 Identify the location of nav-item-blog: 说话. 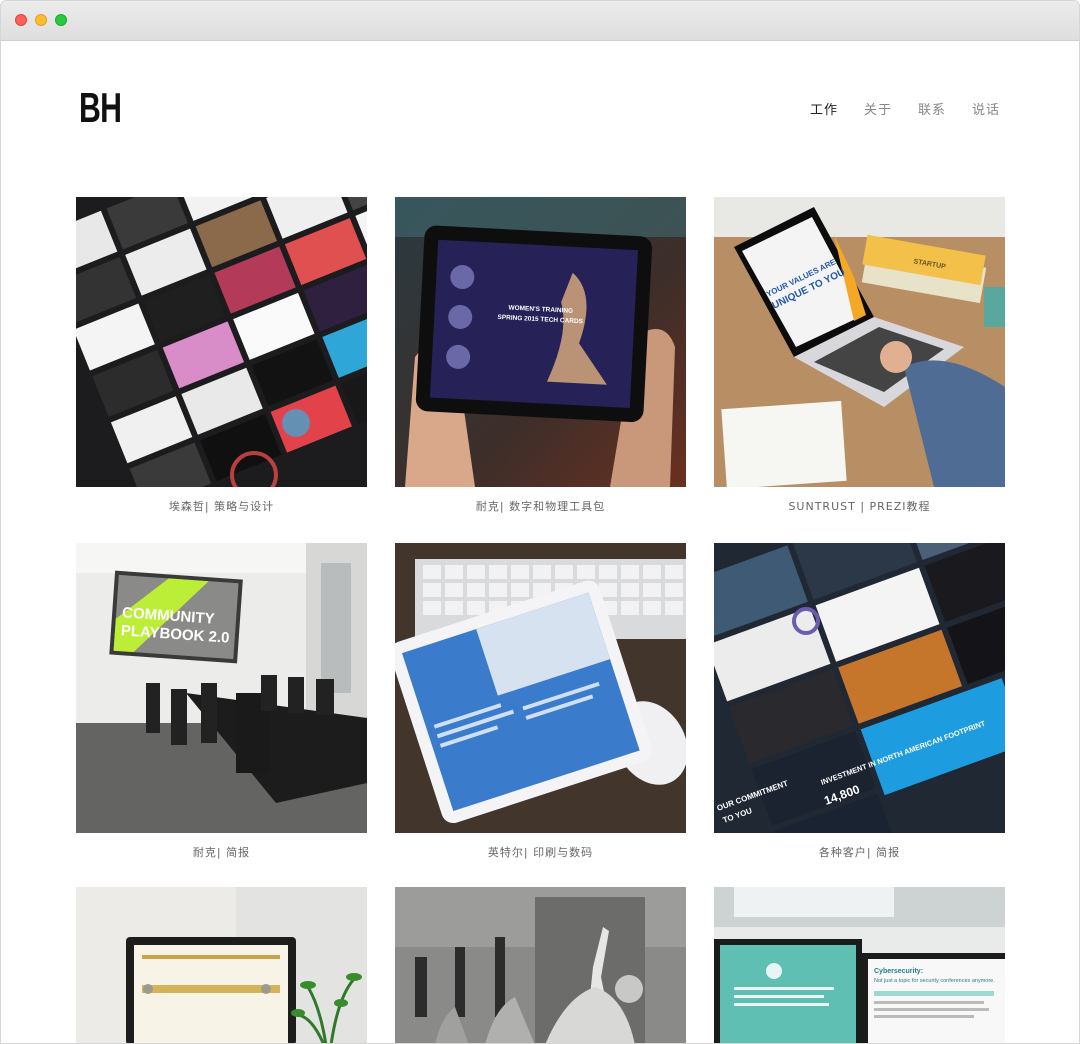
(986, 108).